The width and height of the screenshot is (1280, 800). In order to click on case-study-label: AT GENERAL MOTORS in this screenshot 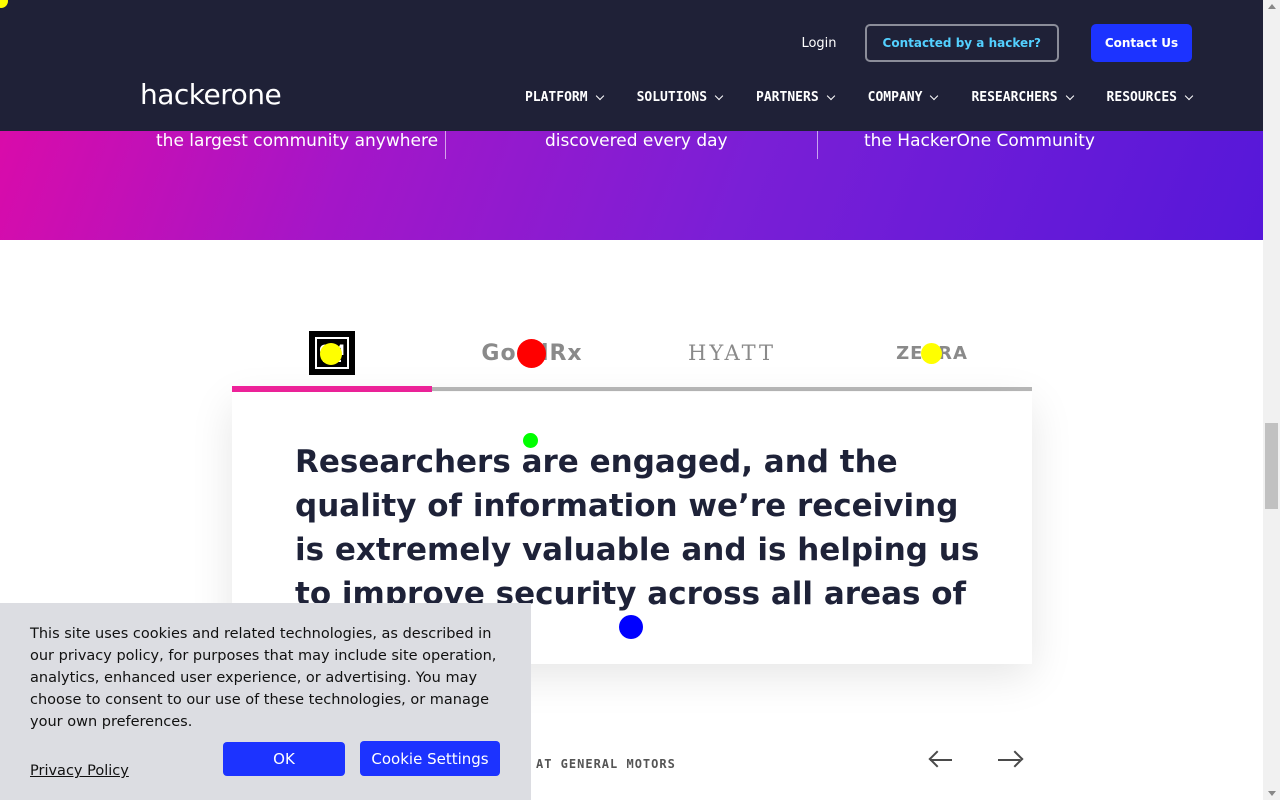, I will do `click(606, 764)`.